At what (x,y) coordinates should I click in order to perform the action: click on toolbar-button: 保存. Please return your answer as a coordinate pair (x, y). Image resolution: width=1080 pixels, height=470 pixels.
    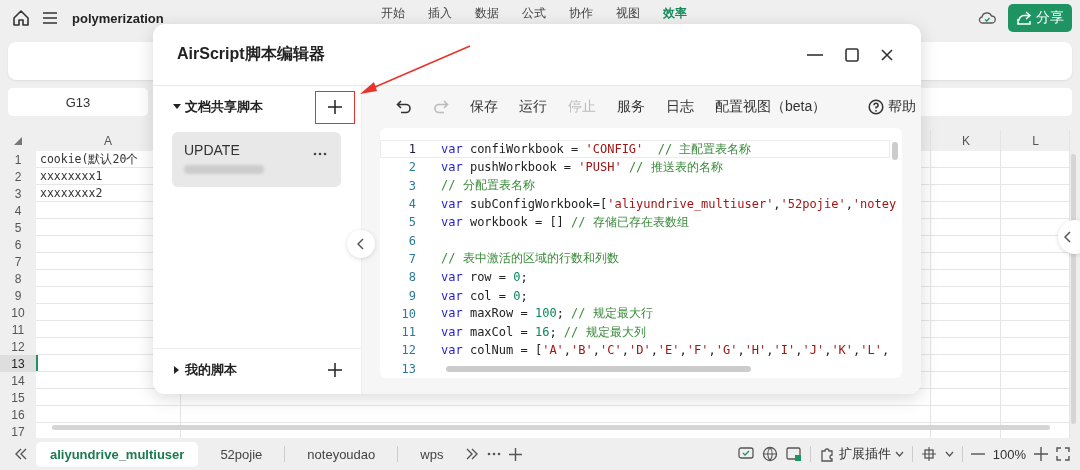
    Looking at the image, I should click on (484, 107).